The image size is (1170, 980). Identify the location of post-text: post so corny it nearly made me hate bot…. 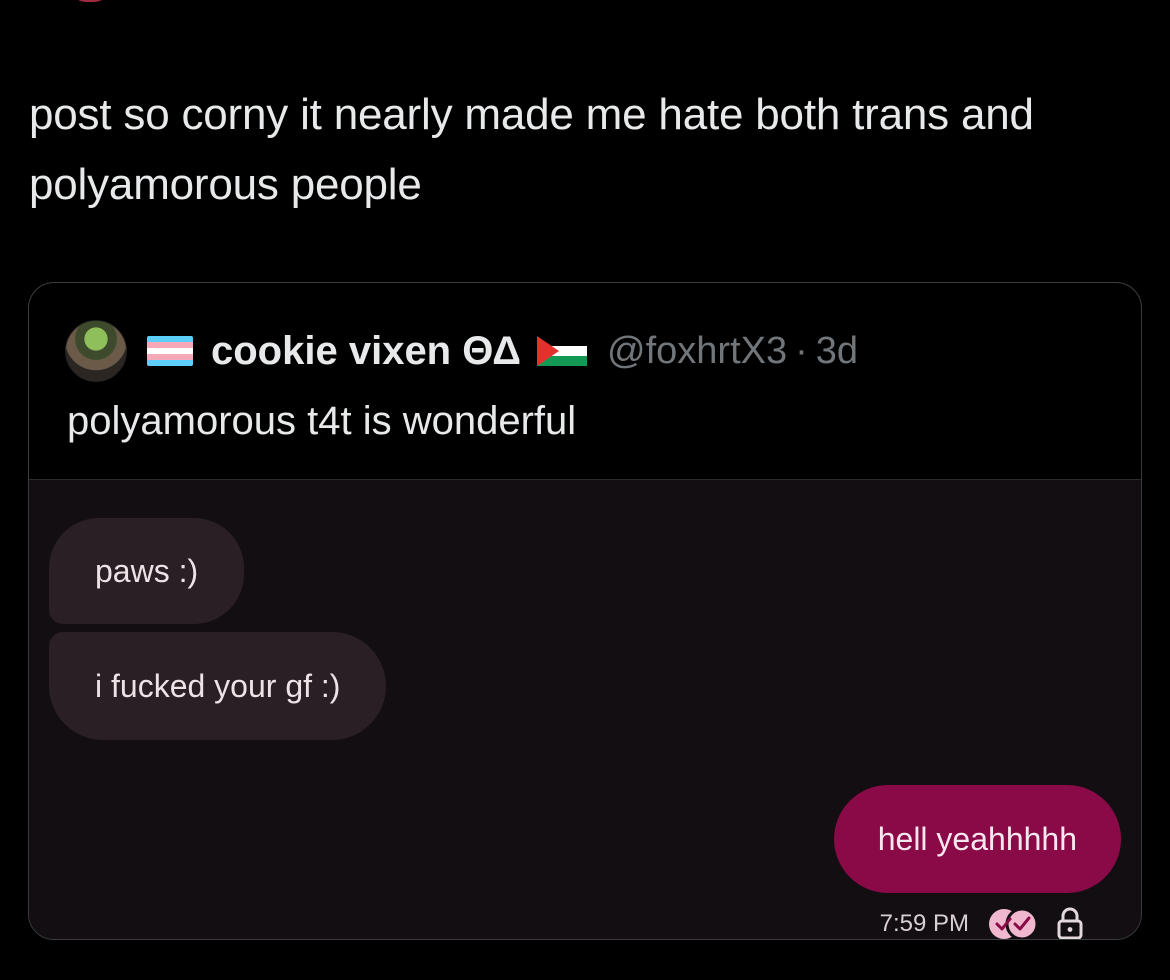
(531, 149).